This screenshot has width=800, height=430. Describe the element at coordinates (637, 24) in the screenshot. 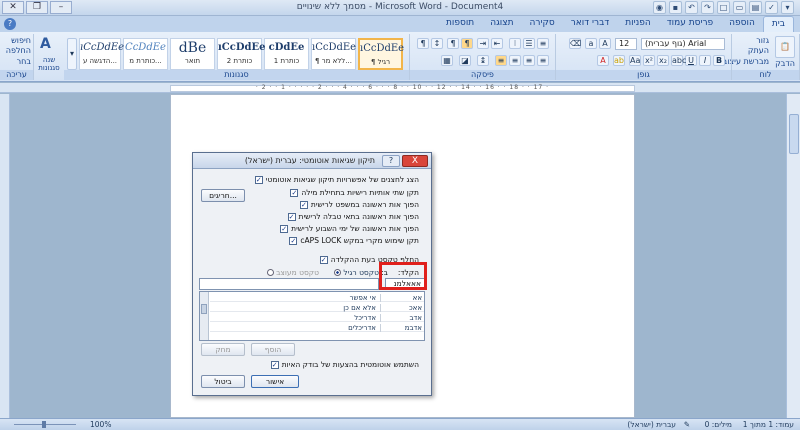

I see `tab-references: הפניות` at that location.